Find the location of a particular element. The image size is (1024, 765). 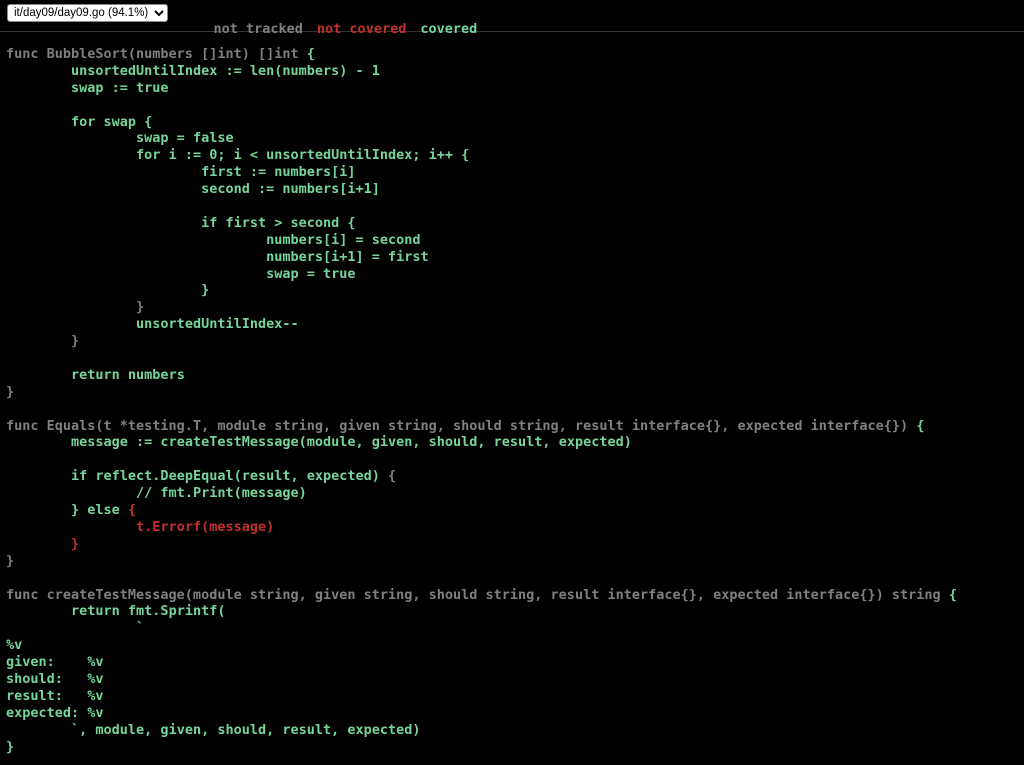

code-segment: should: %v is located at coordinates (55, 678).